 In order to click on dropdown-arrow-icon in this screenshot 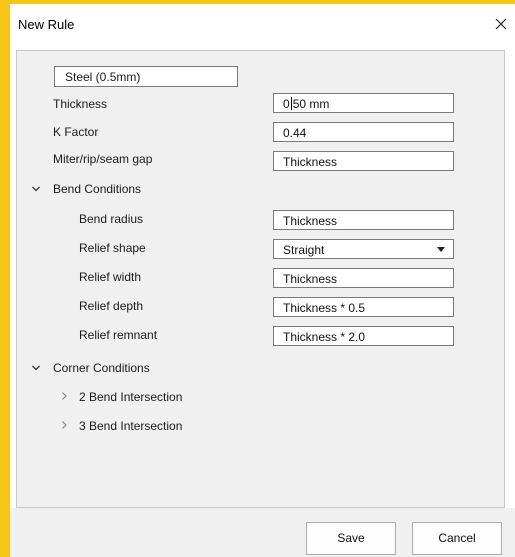, I will do `click(441, 249)`.